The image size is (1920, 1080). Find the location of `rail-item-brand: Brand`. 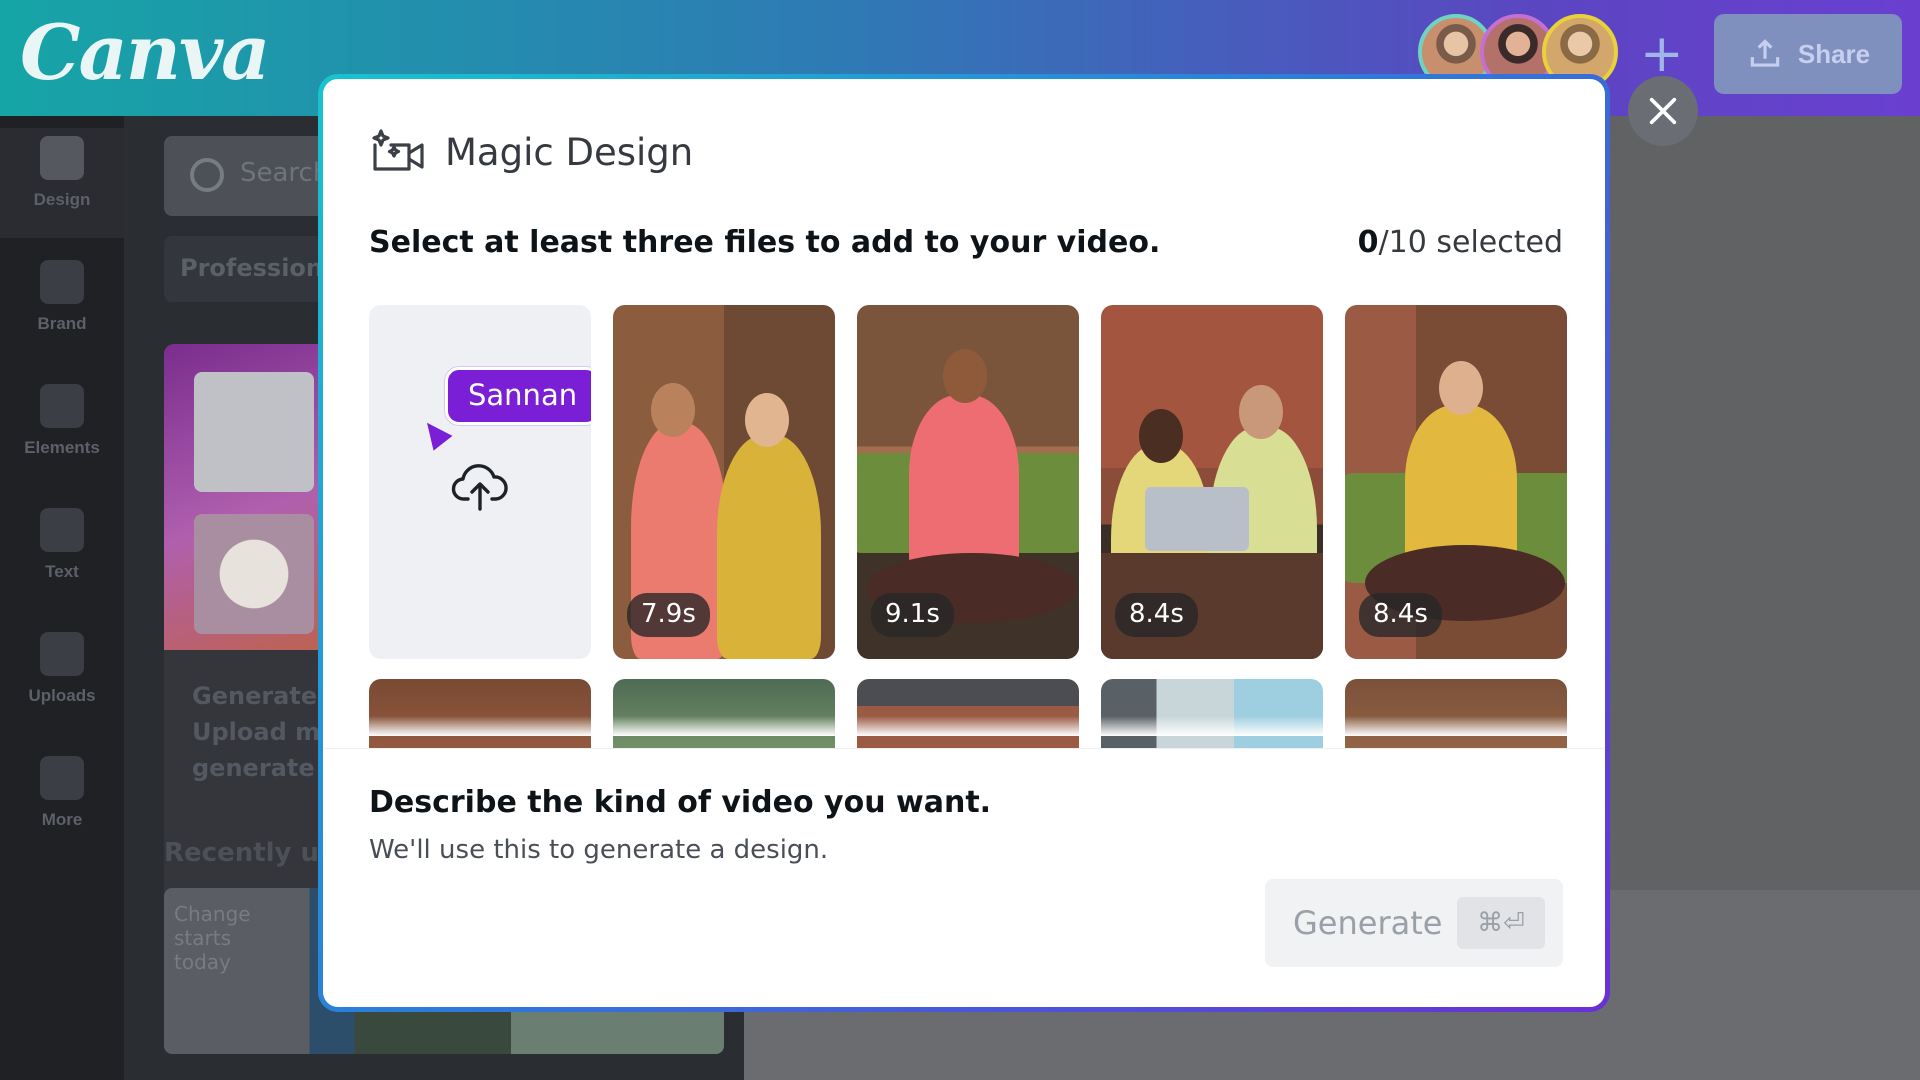

rail-item-brand: Brand is located at coordinates (62, 297).